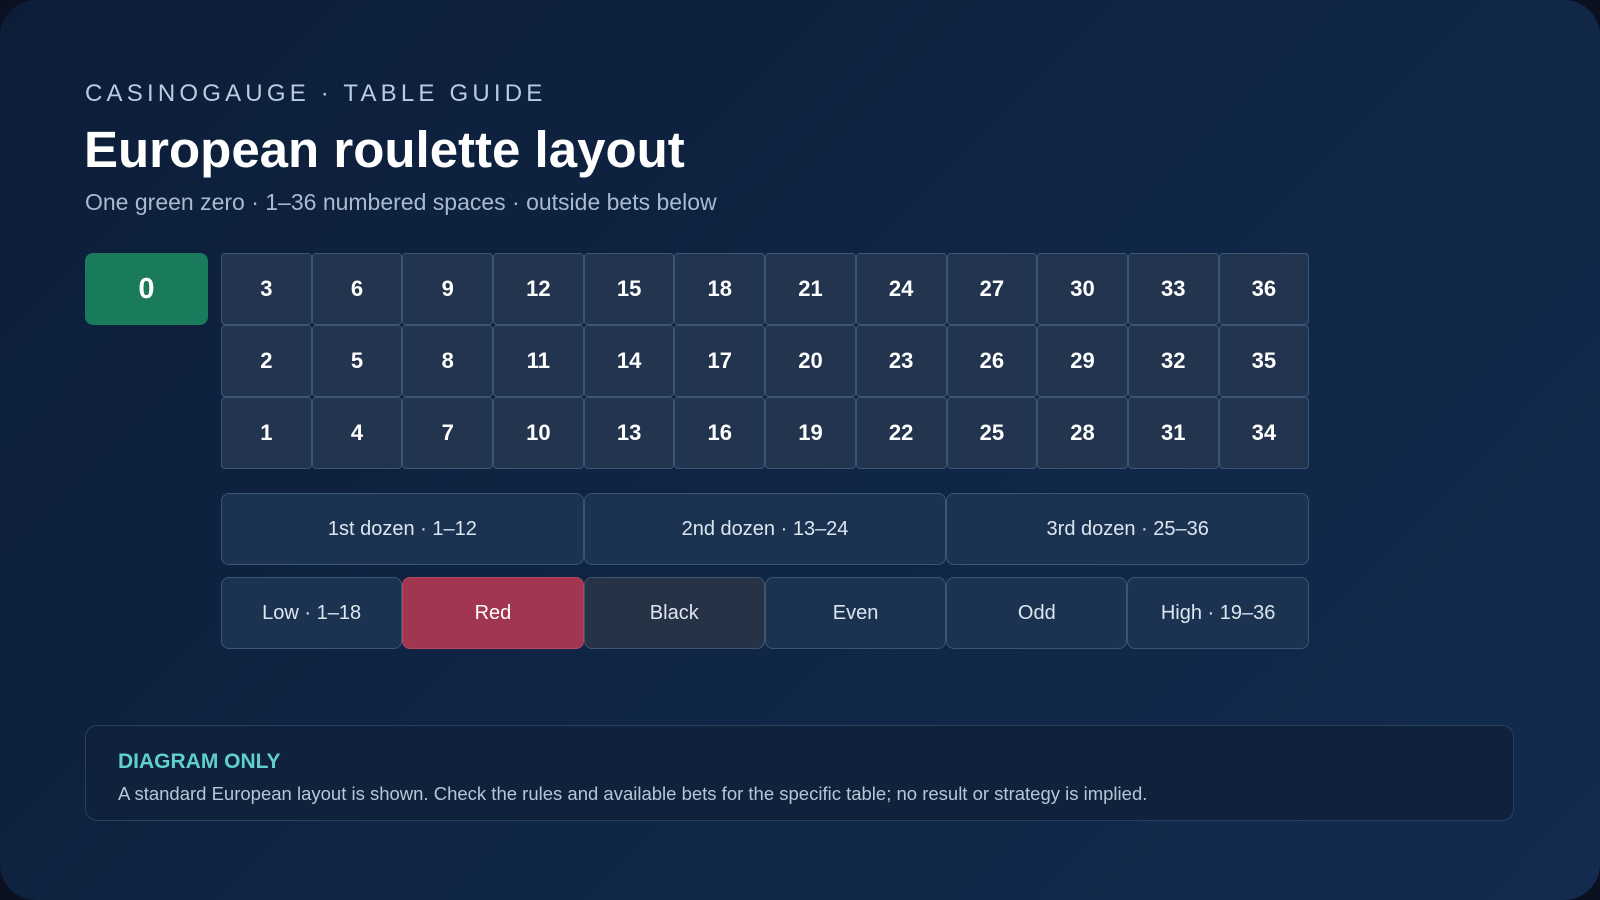 The height and width of the screenshot is (900, 1600). What do you see at coordinates (992, 289) in the screenshot?
I see `number-space: 27` at bounding box center [992, 289].